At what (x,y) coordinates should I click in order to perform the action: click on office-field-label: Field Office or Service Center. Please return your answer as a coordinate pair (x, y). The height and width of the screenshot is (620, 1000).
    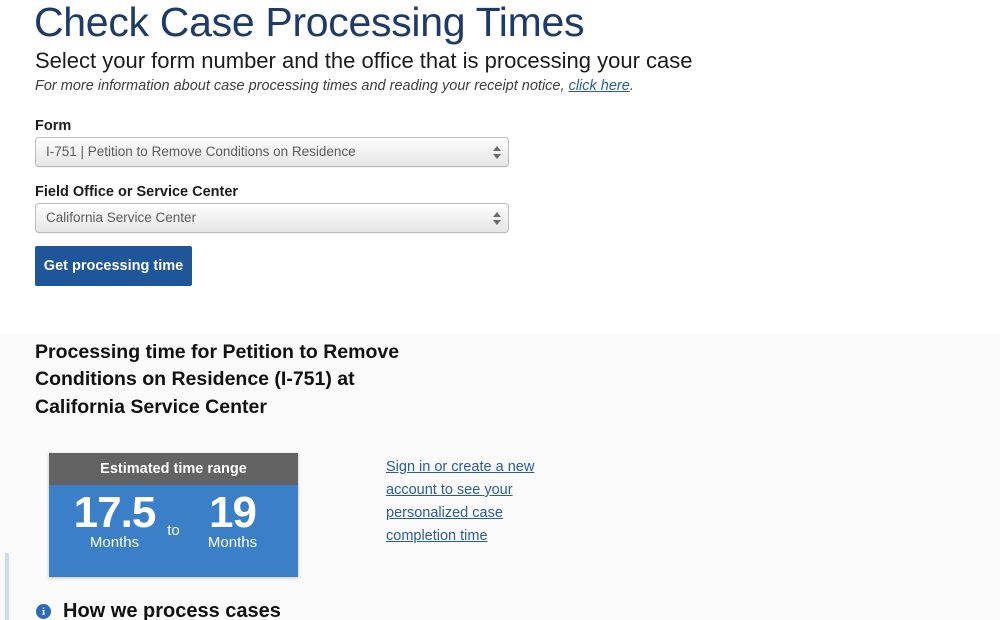
    Looking at the image, I should click on (137, 192).